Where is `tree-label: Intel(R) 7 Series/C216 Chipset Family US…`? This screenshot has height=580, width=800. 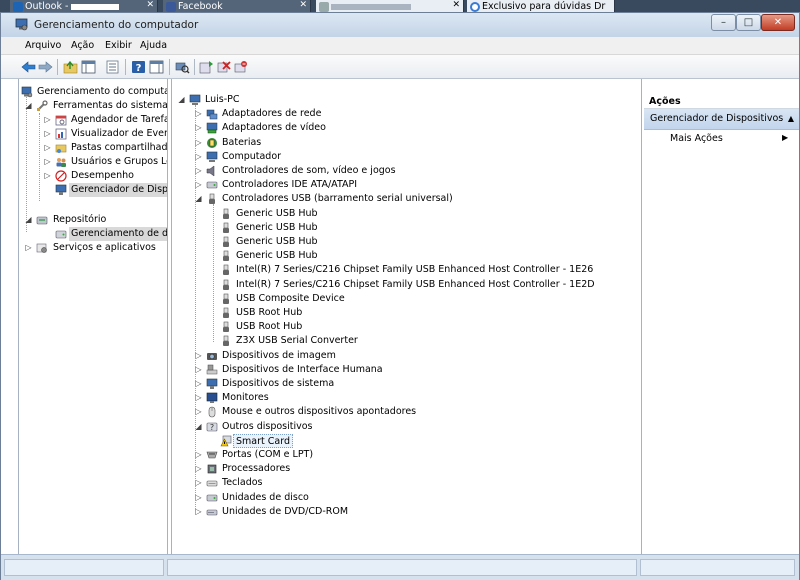
tree-label: Intel(R) 7 Series/C216 Chipset Family US… is located at coordinates (415, 284).